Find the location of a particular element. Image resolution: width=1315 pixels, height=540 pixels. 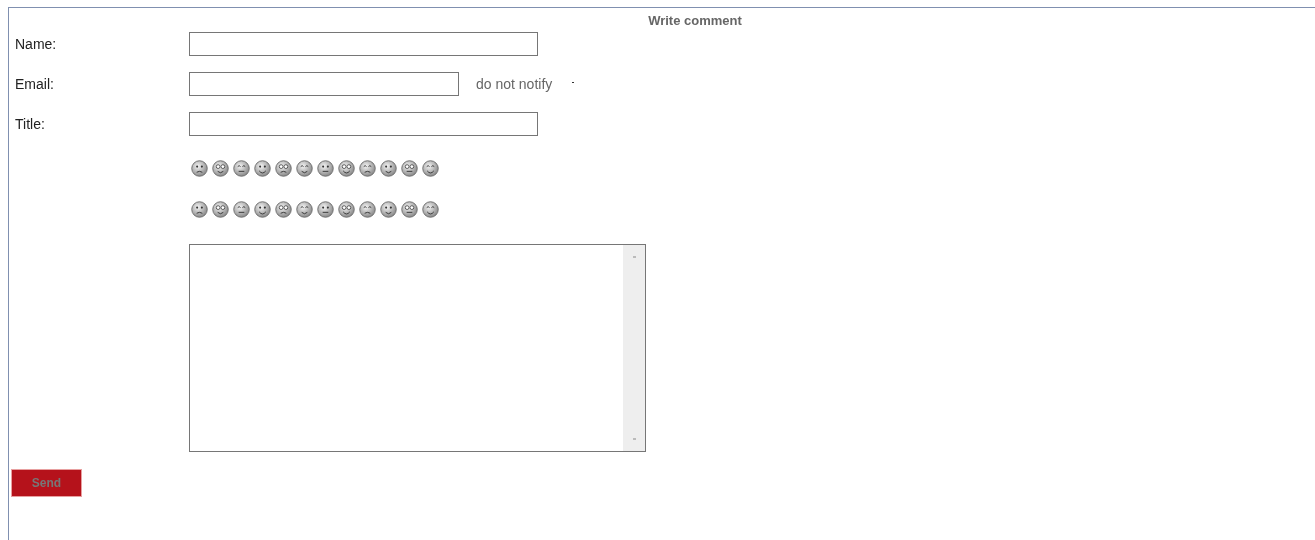

field-label: Title: is located at coordinates (30, 124).